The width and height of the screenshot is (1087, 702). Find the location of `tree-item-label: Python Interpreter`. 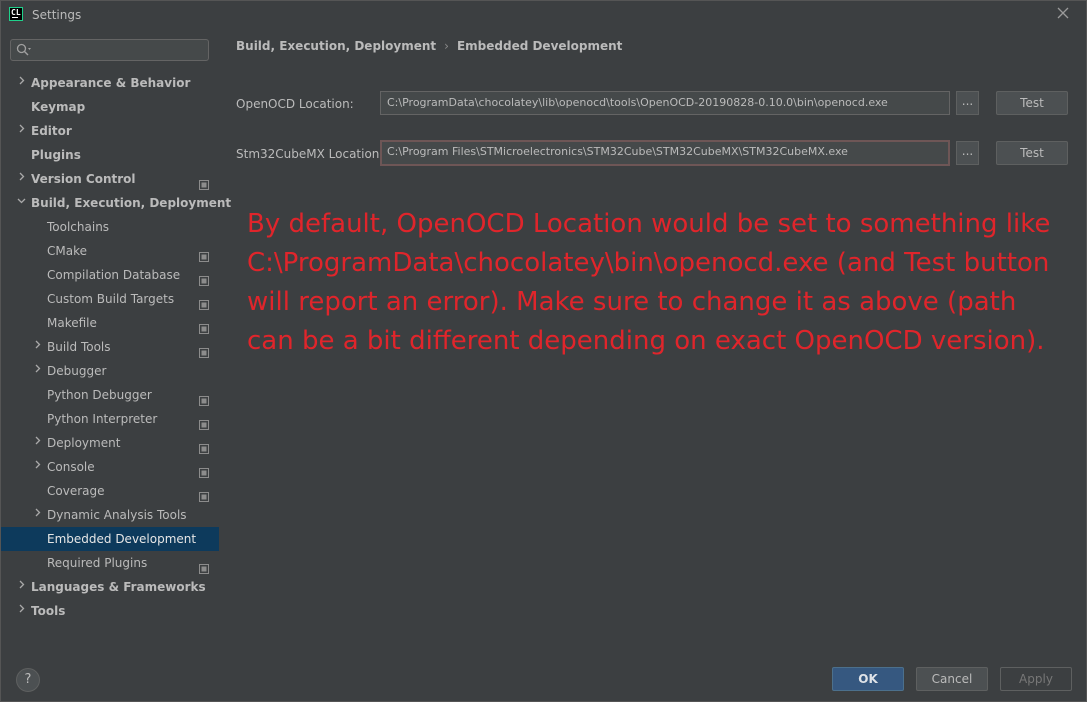

tree-item-label: Python Interpreter is located at coordinates (102, 419).